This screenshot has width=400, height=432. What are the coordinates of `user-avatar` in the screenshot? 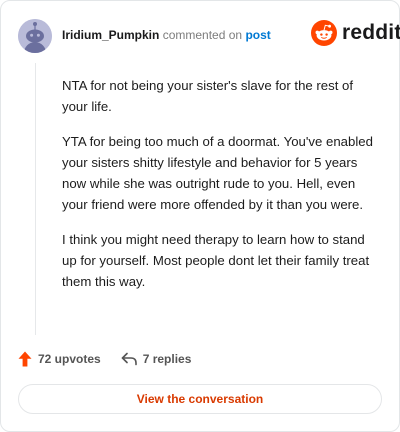 It's located at (35, 36).